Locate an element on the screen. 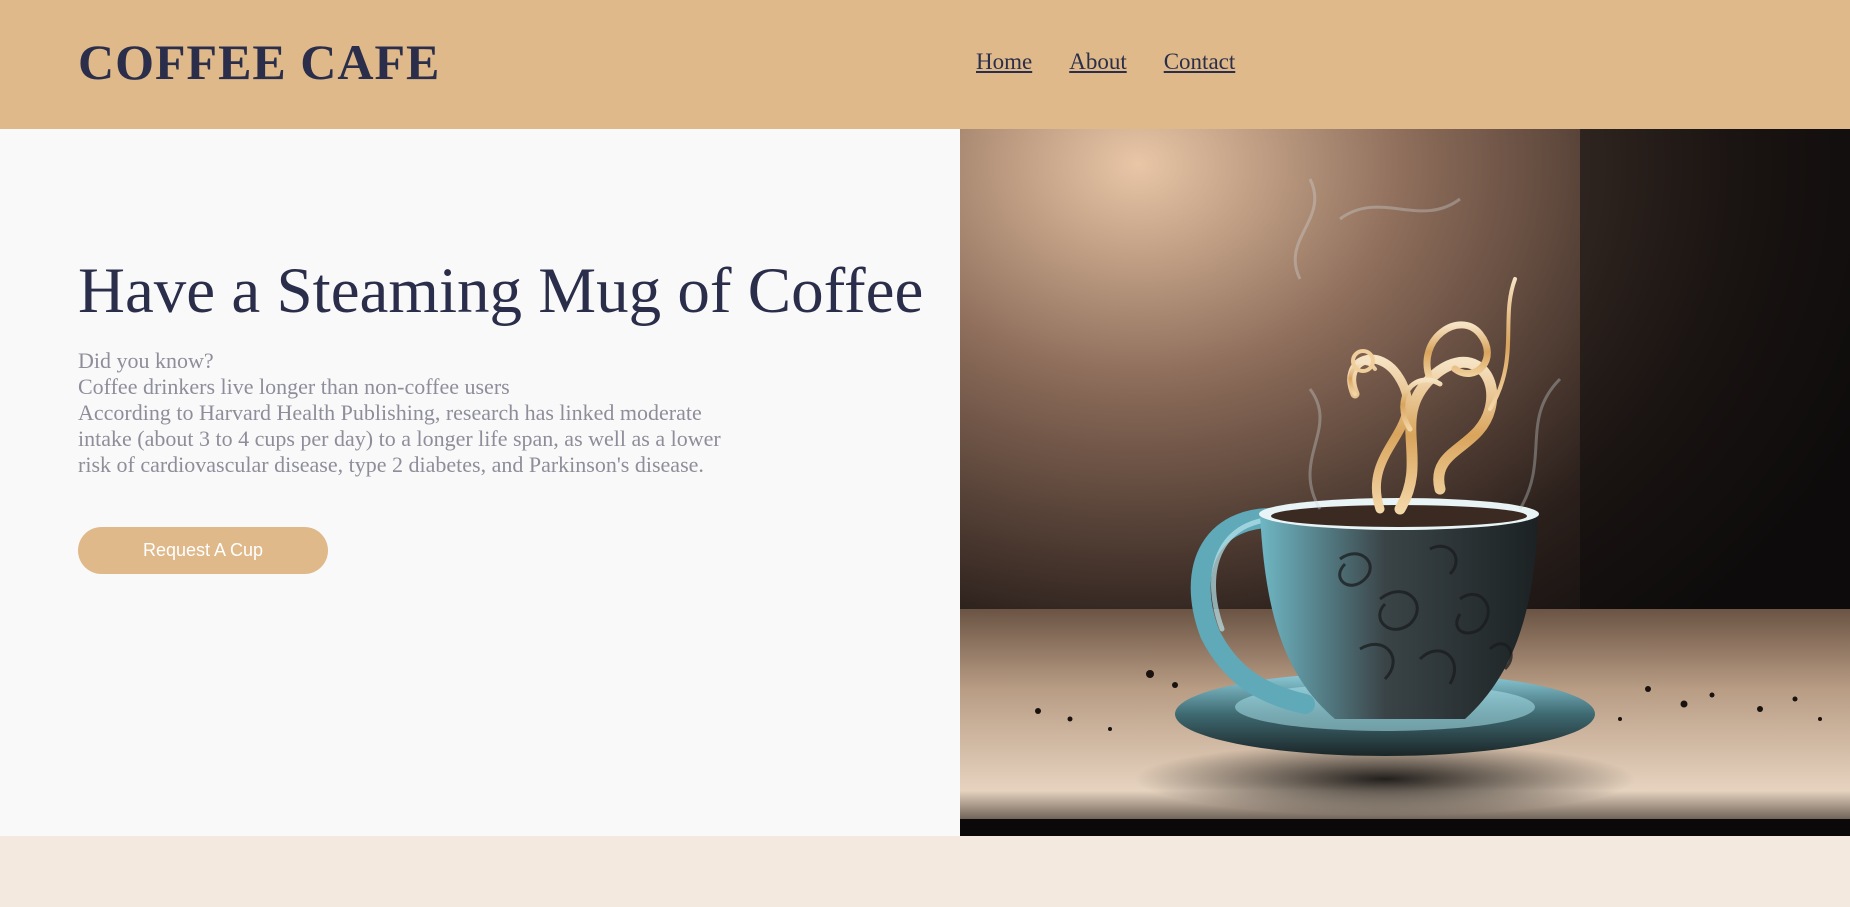  request-cup-button: Request A Cup is located at coordinates (203, 550).